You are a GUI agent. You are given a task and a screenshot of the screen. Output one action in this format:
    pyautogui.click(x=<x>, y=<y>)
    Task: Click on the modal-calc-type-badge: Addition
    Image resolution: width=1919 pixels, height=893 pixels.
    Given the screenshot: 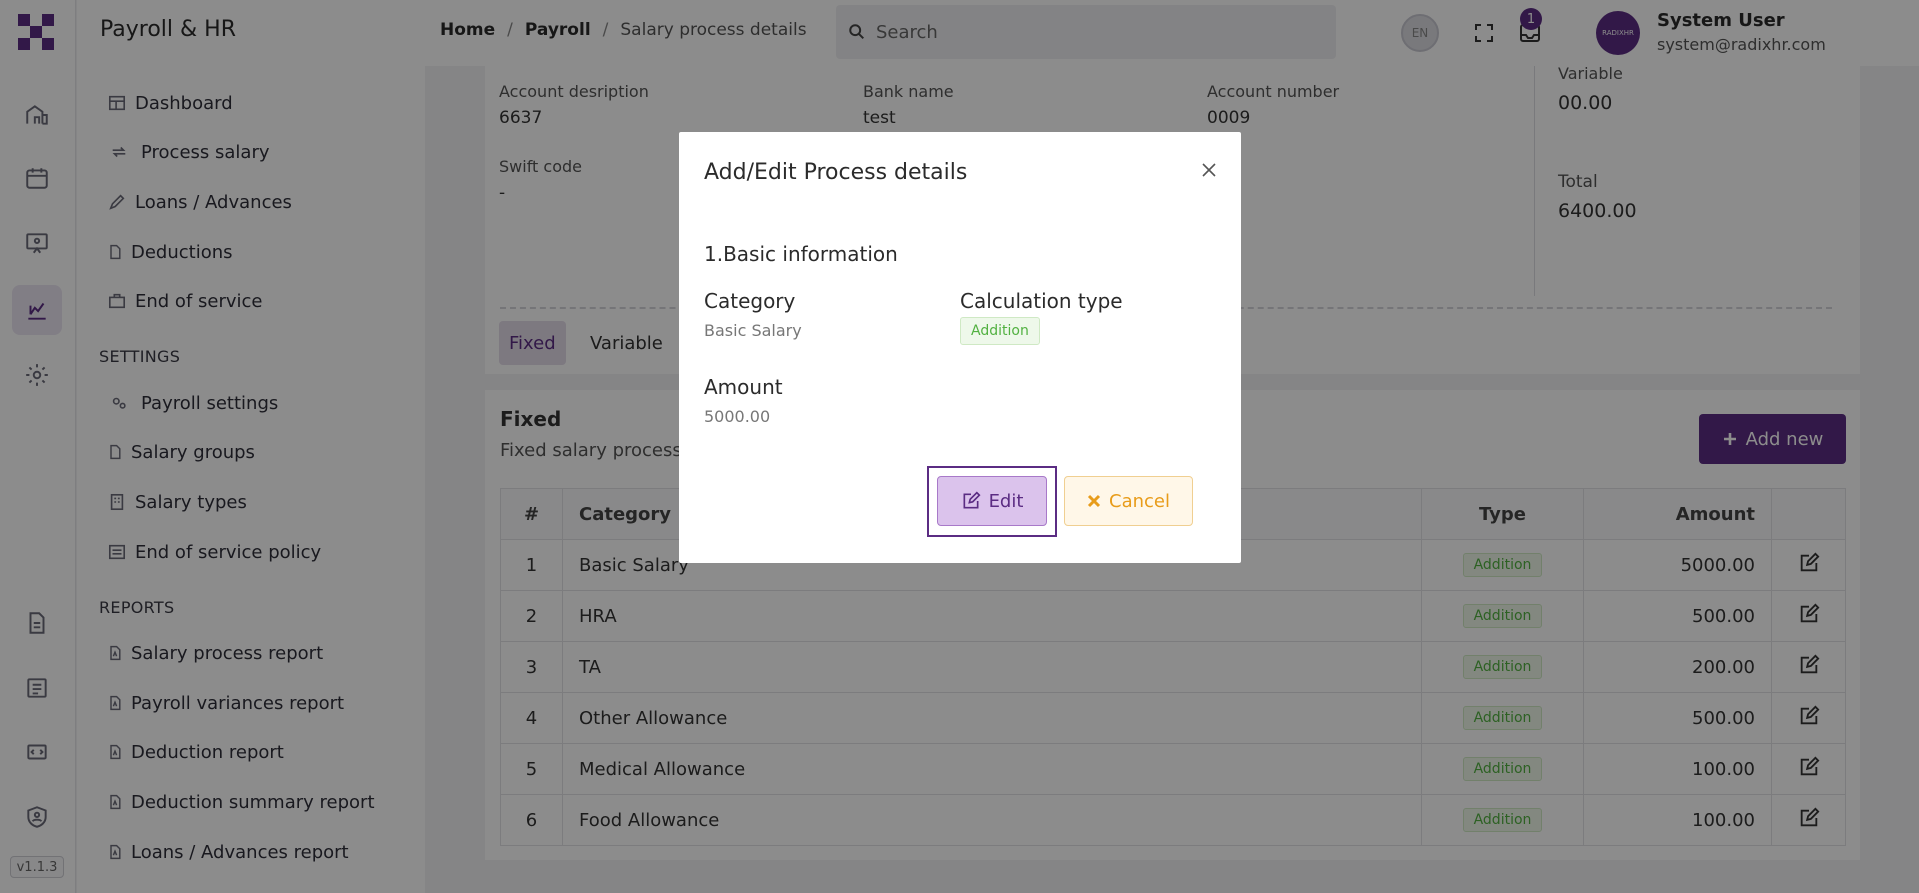 What is the action you would take?
    pyautogui.click(x=1000, y=331)
    